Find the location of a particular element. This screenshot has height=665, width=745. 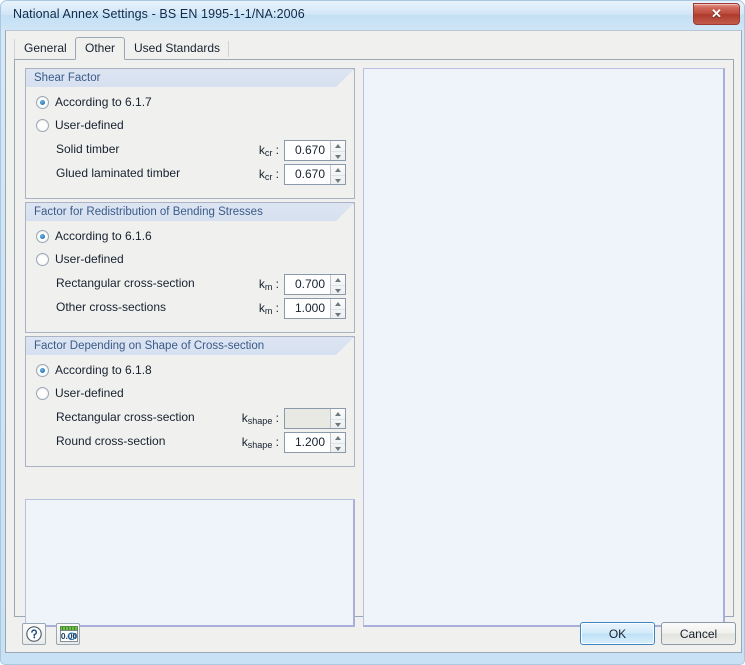

tab-separator is located at coordinates (229, 49).